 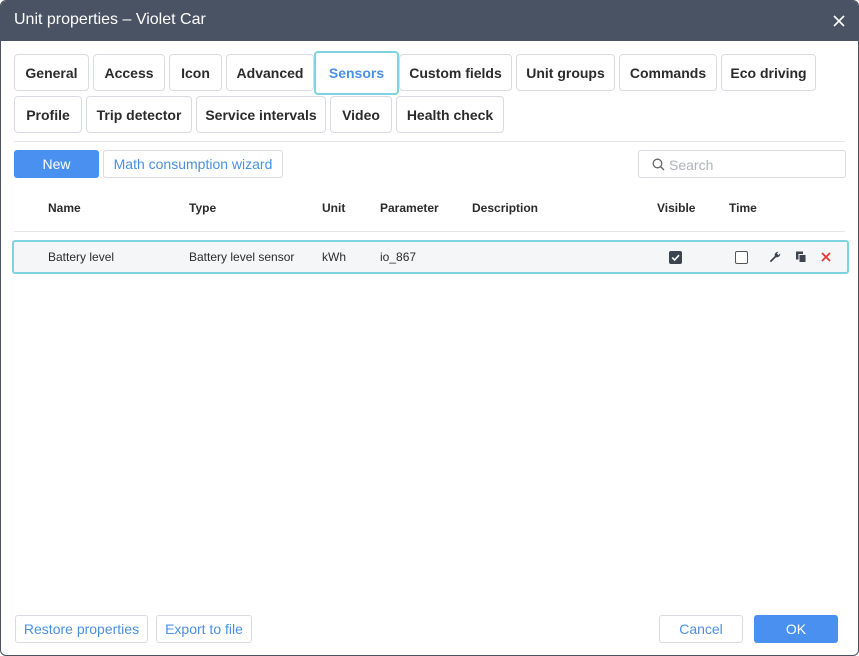 What do you see at coordinates (333, 208) in the screenshot?
I see `column-header-unit: Unit` at bounding box center [333, 208].